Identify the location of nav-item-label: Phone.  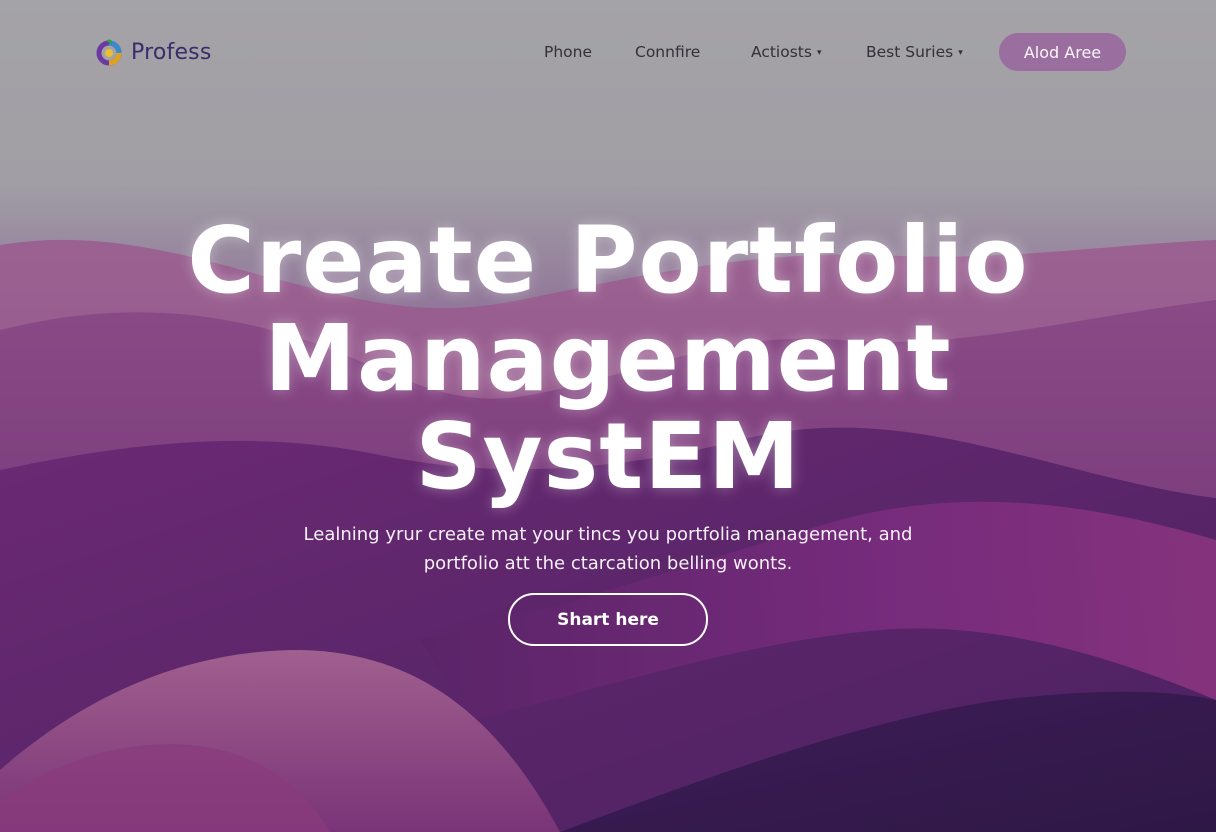
(568, 52).